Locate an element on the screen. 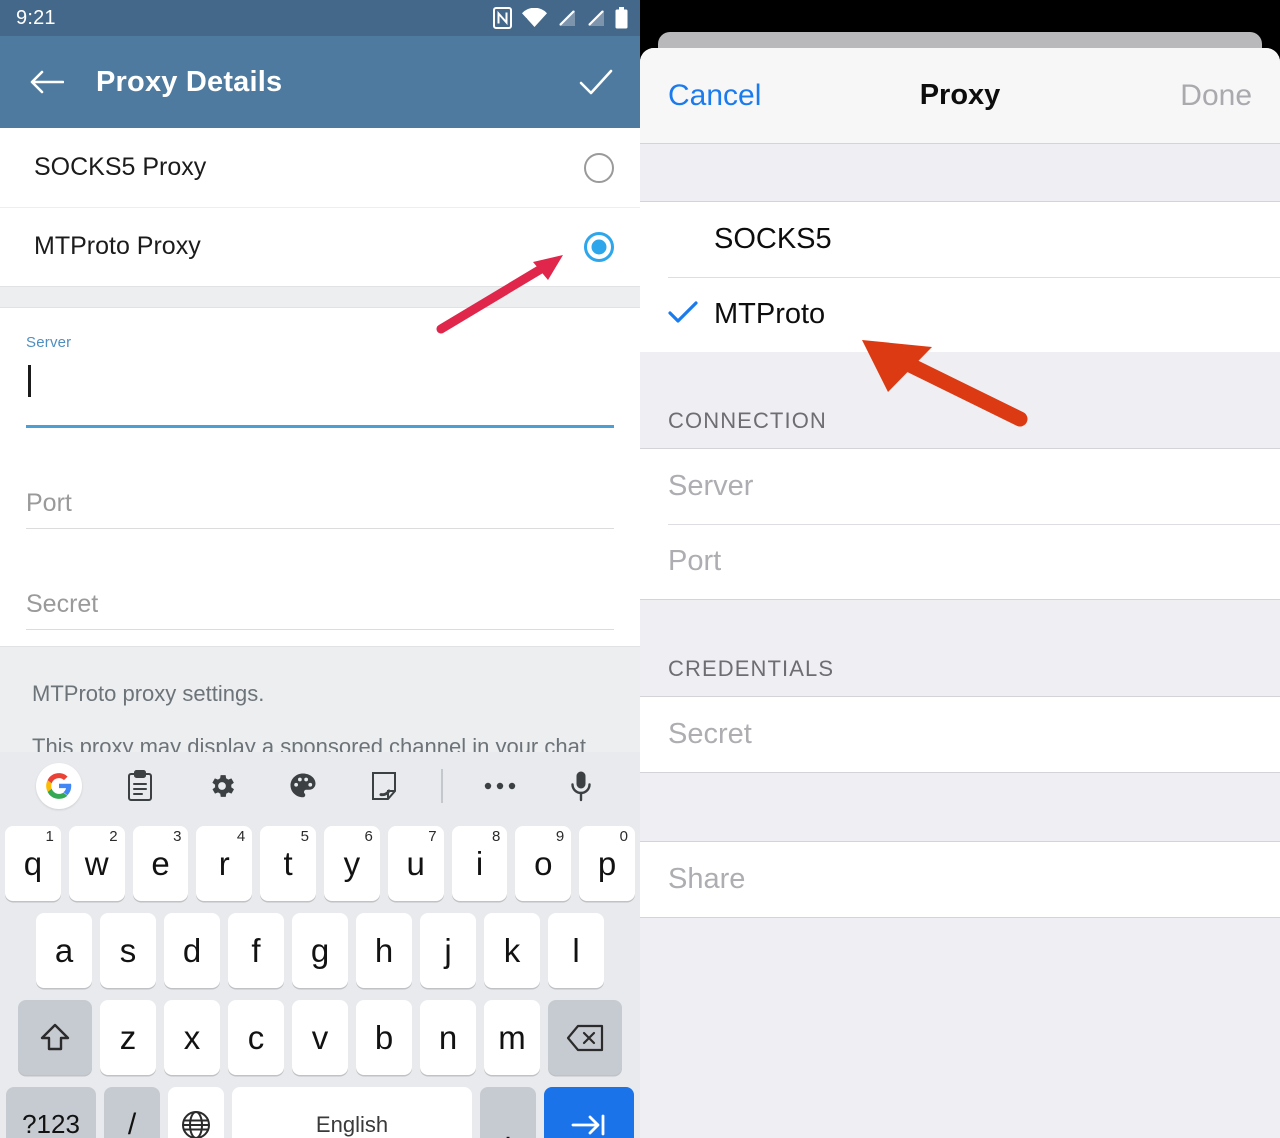 The image size is (1280, 1138). key-z: z is located at coordinates (128, 1037).